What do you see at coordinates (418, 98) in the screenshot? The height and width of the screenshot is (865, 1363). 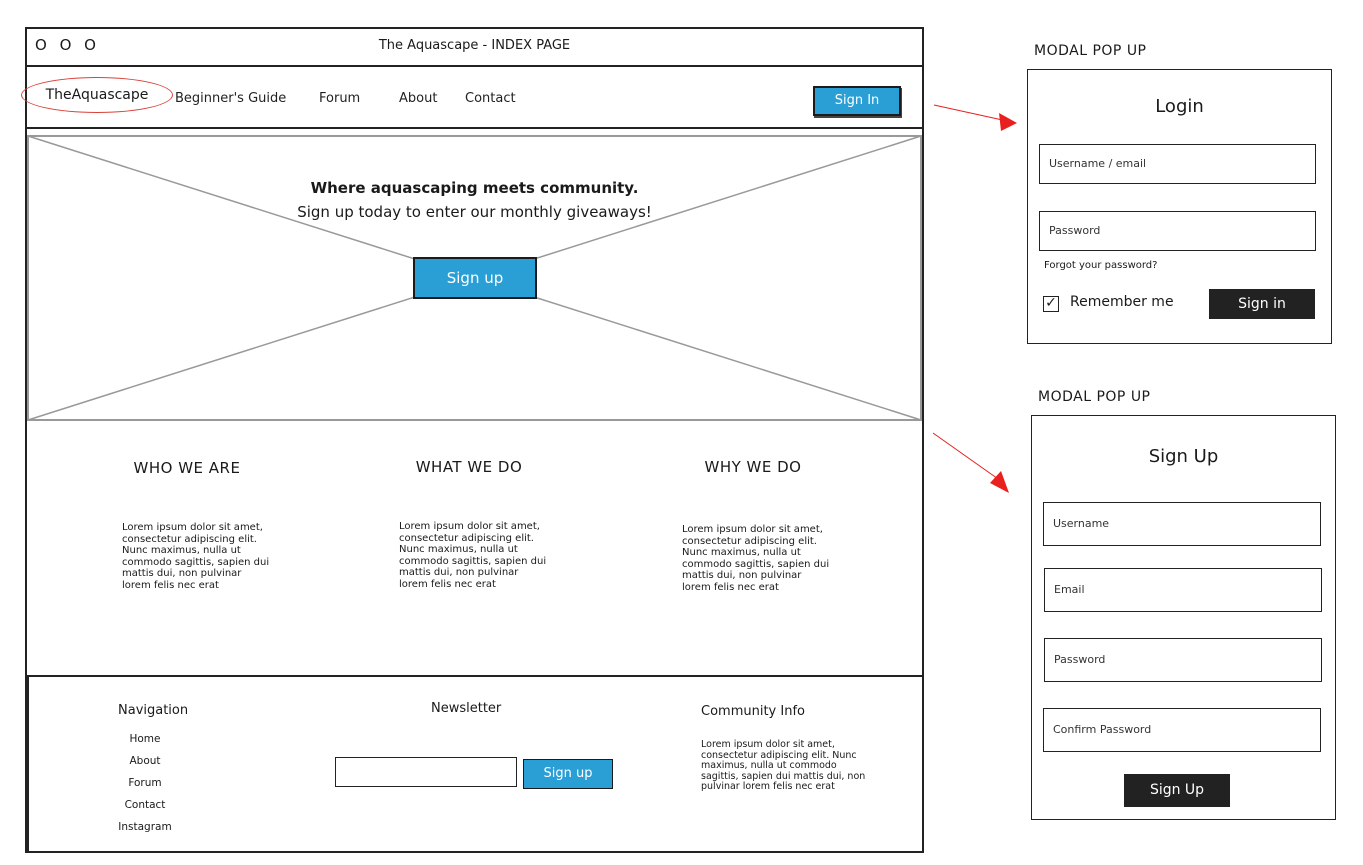 I see `nav-link-about: About` at bounding box center [418, 98].